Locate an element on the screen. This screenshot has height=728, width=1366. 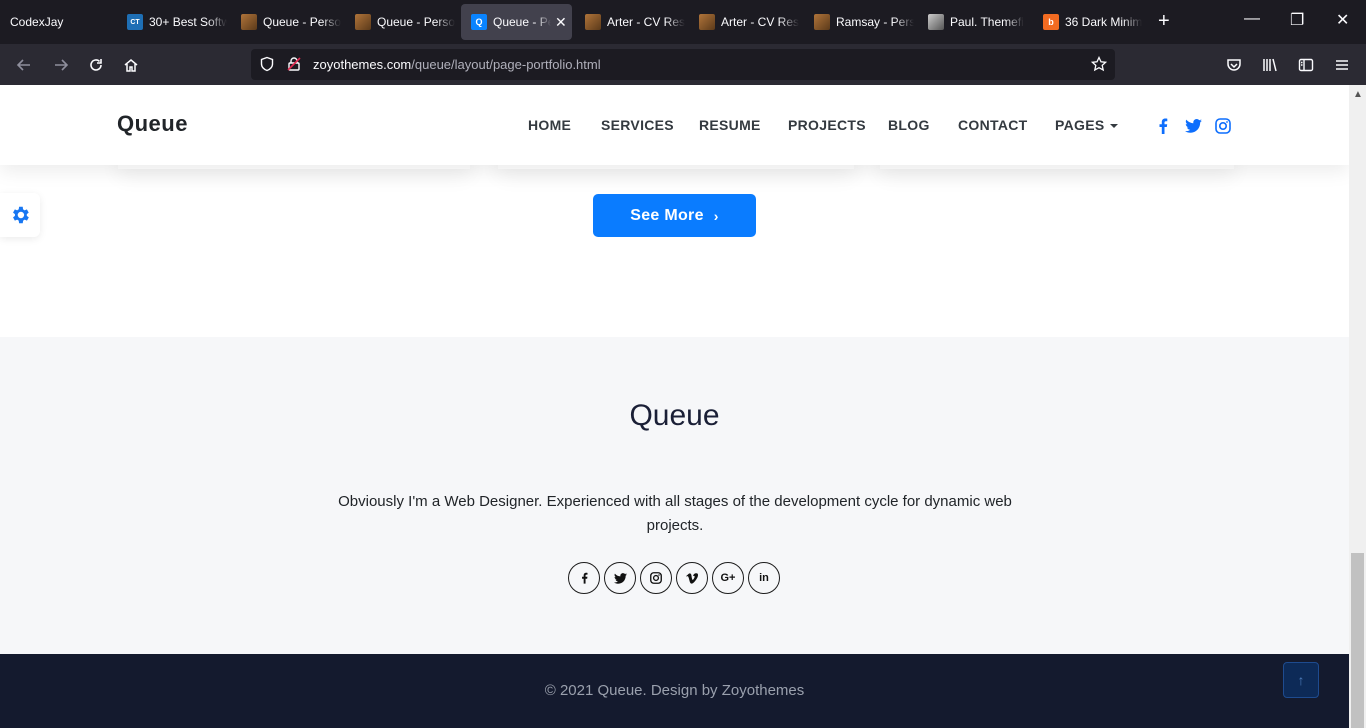
url-host: zoyothemes.com is located at coordinates (362, 64).